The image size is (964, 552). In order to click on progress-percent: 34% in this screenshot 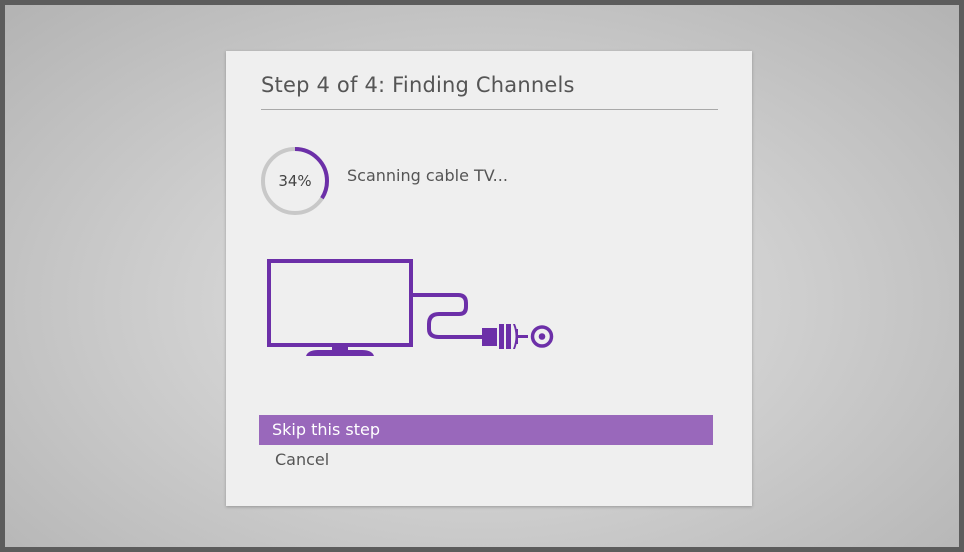, I will do `click(295, 181)`.